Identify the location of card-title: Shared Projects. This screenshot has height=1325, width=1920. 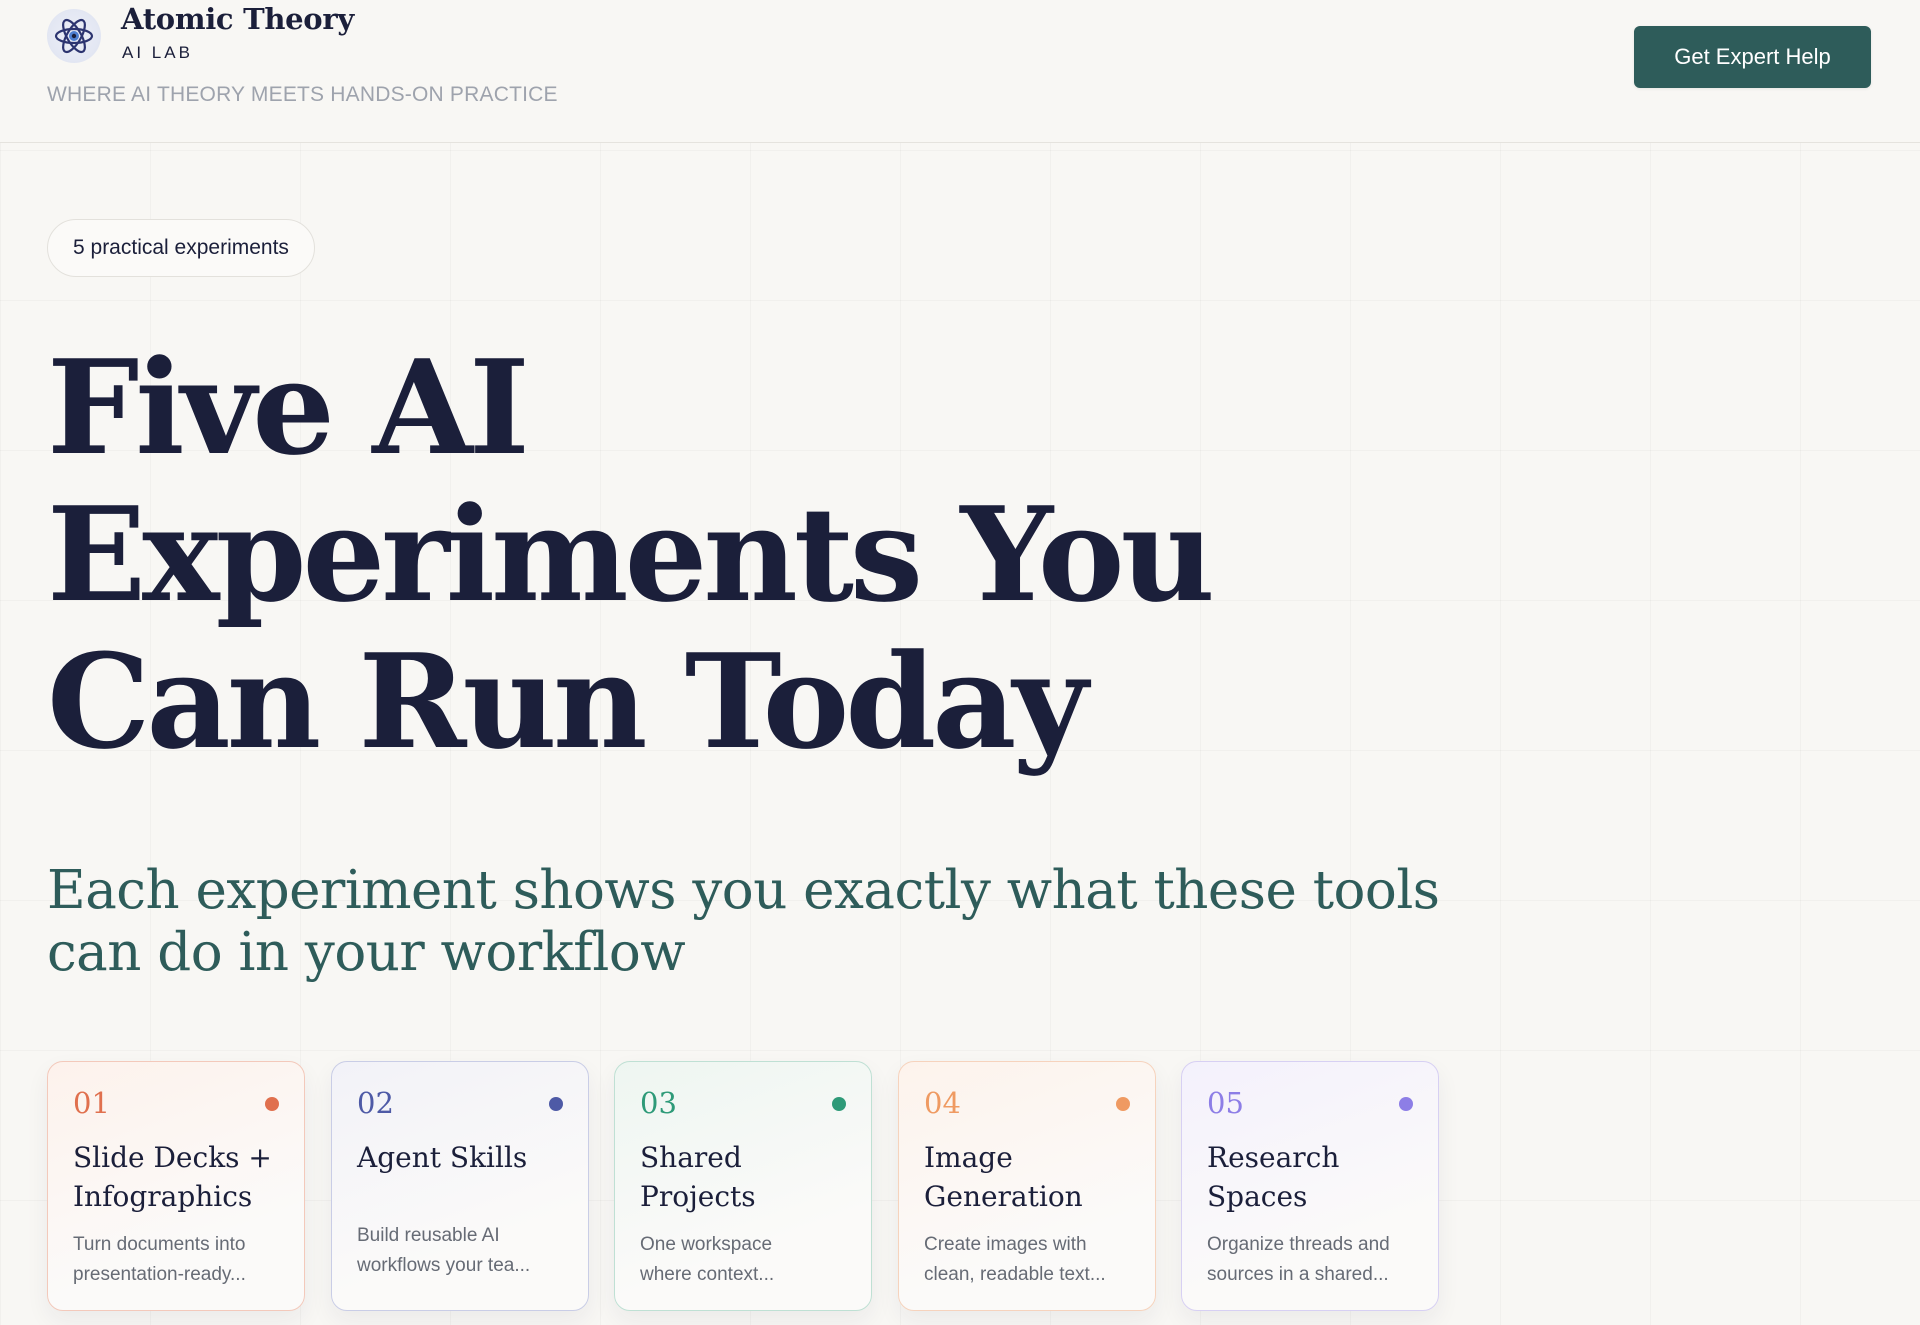
(698, 1177).